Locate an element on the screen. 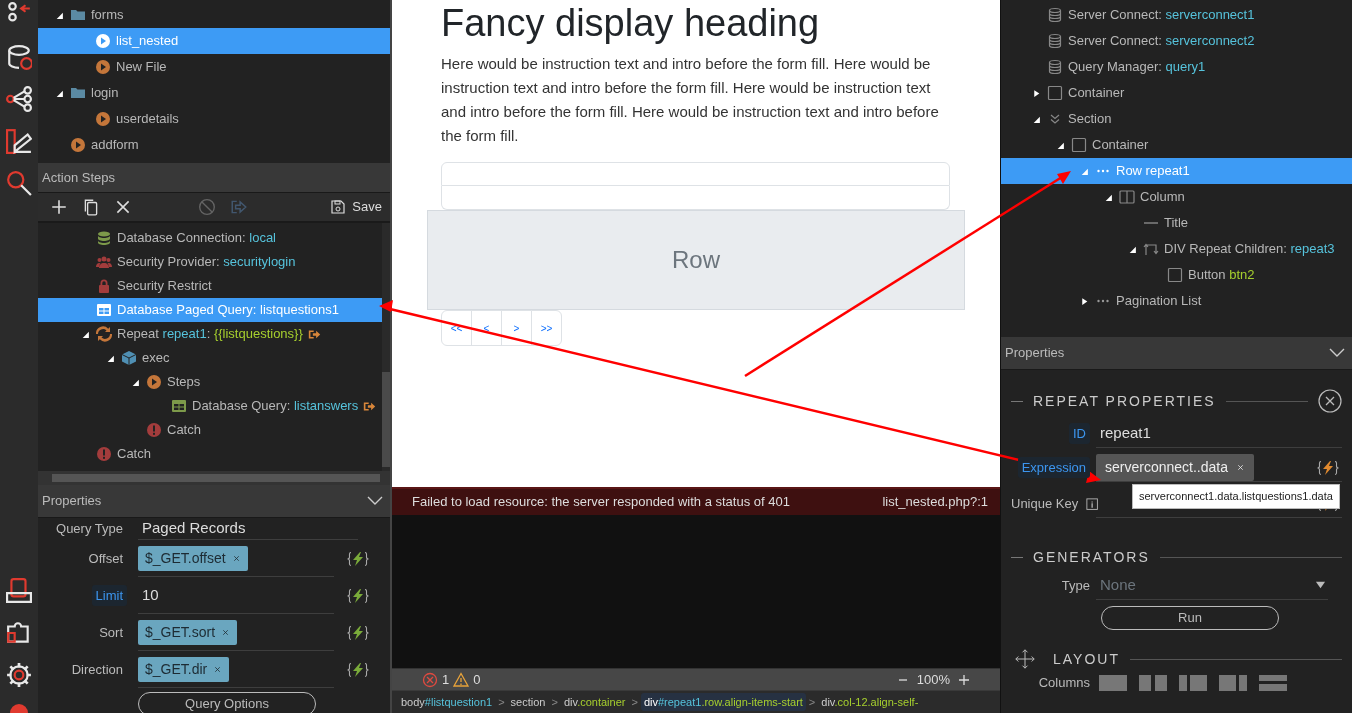 The width and height of the screenshot is (1352, 713). field-label: Direction is located at coordinates (97, 669).